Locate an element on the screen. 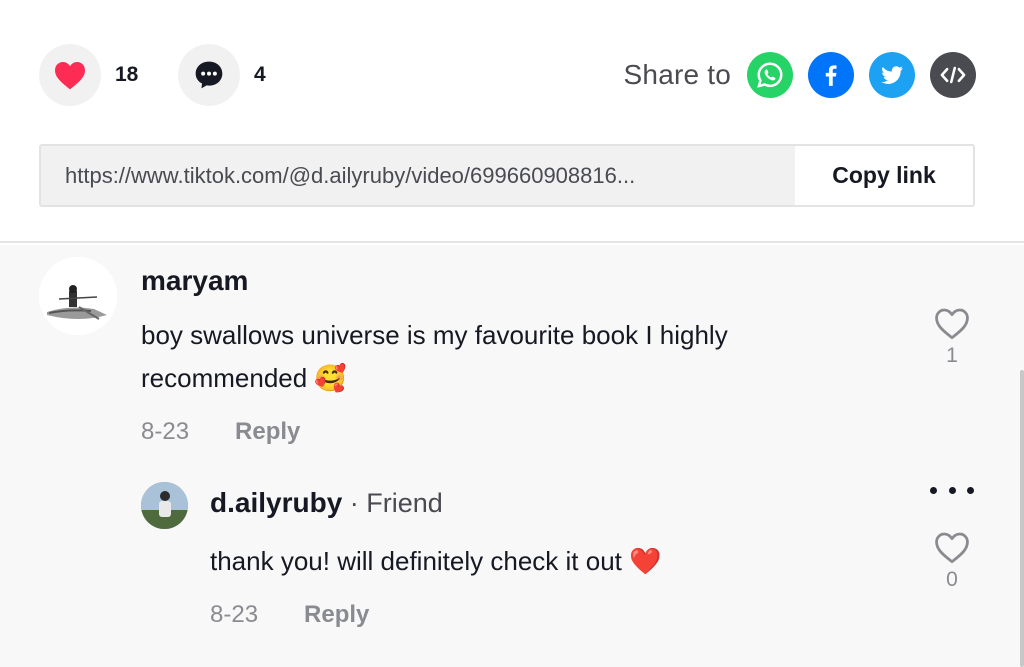 The image size is (1024, 667). comment-group: 4 is located at coordinates (222, 75).